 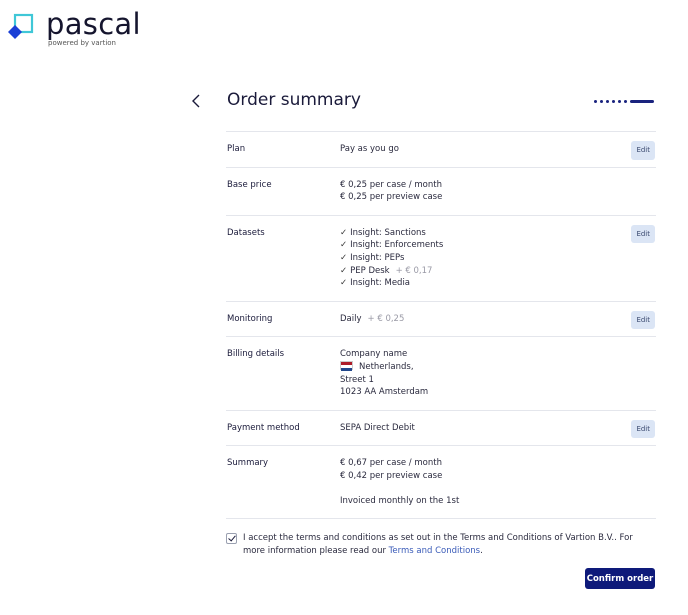 I want to click on dataset-item: ✓ Insight: Enforcements, so click(x=392, y=245).